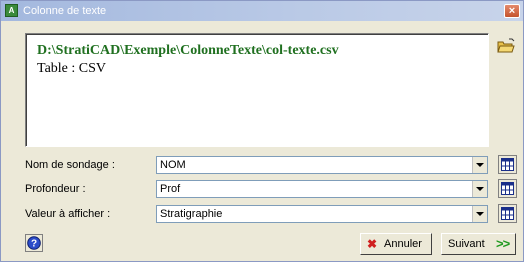  I want to click on open-folder-icon, so click(506, 45).